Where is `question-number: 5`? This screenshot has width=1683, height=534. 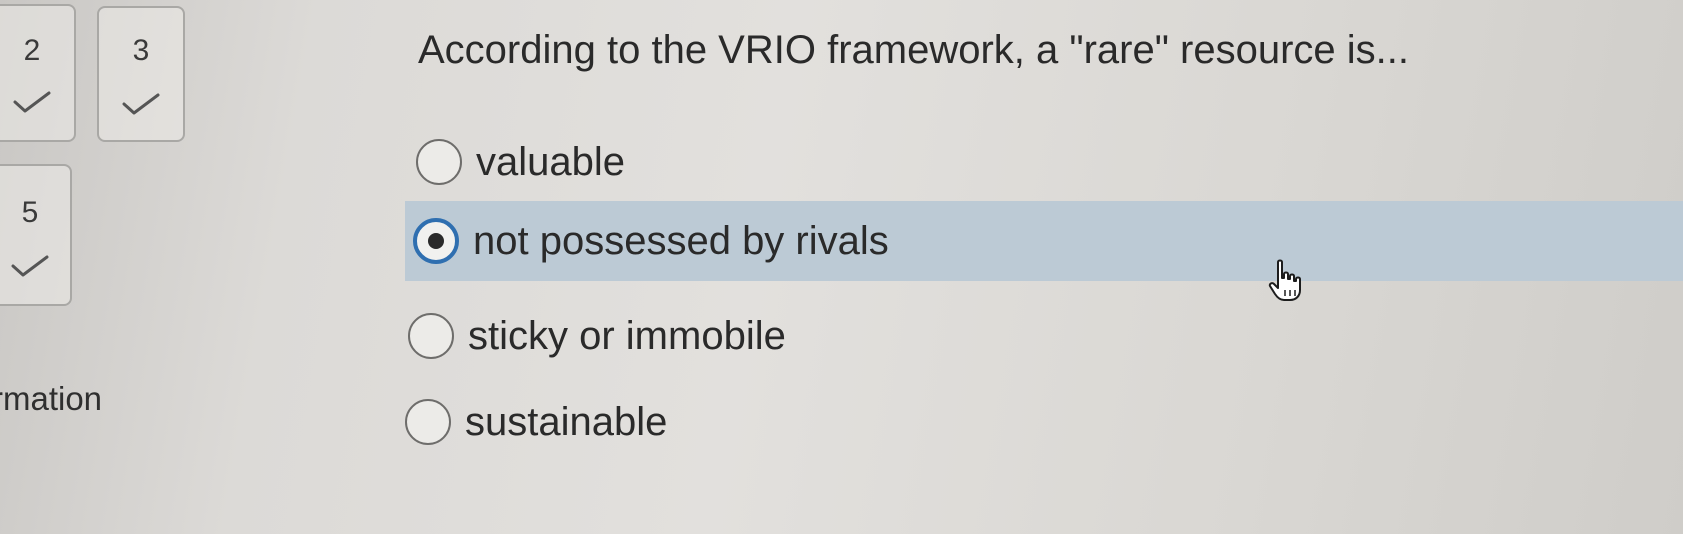 question-number: 5 is located at coordinates (30, 212).